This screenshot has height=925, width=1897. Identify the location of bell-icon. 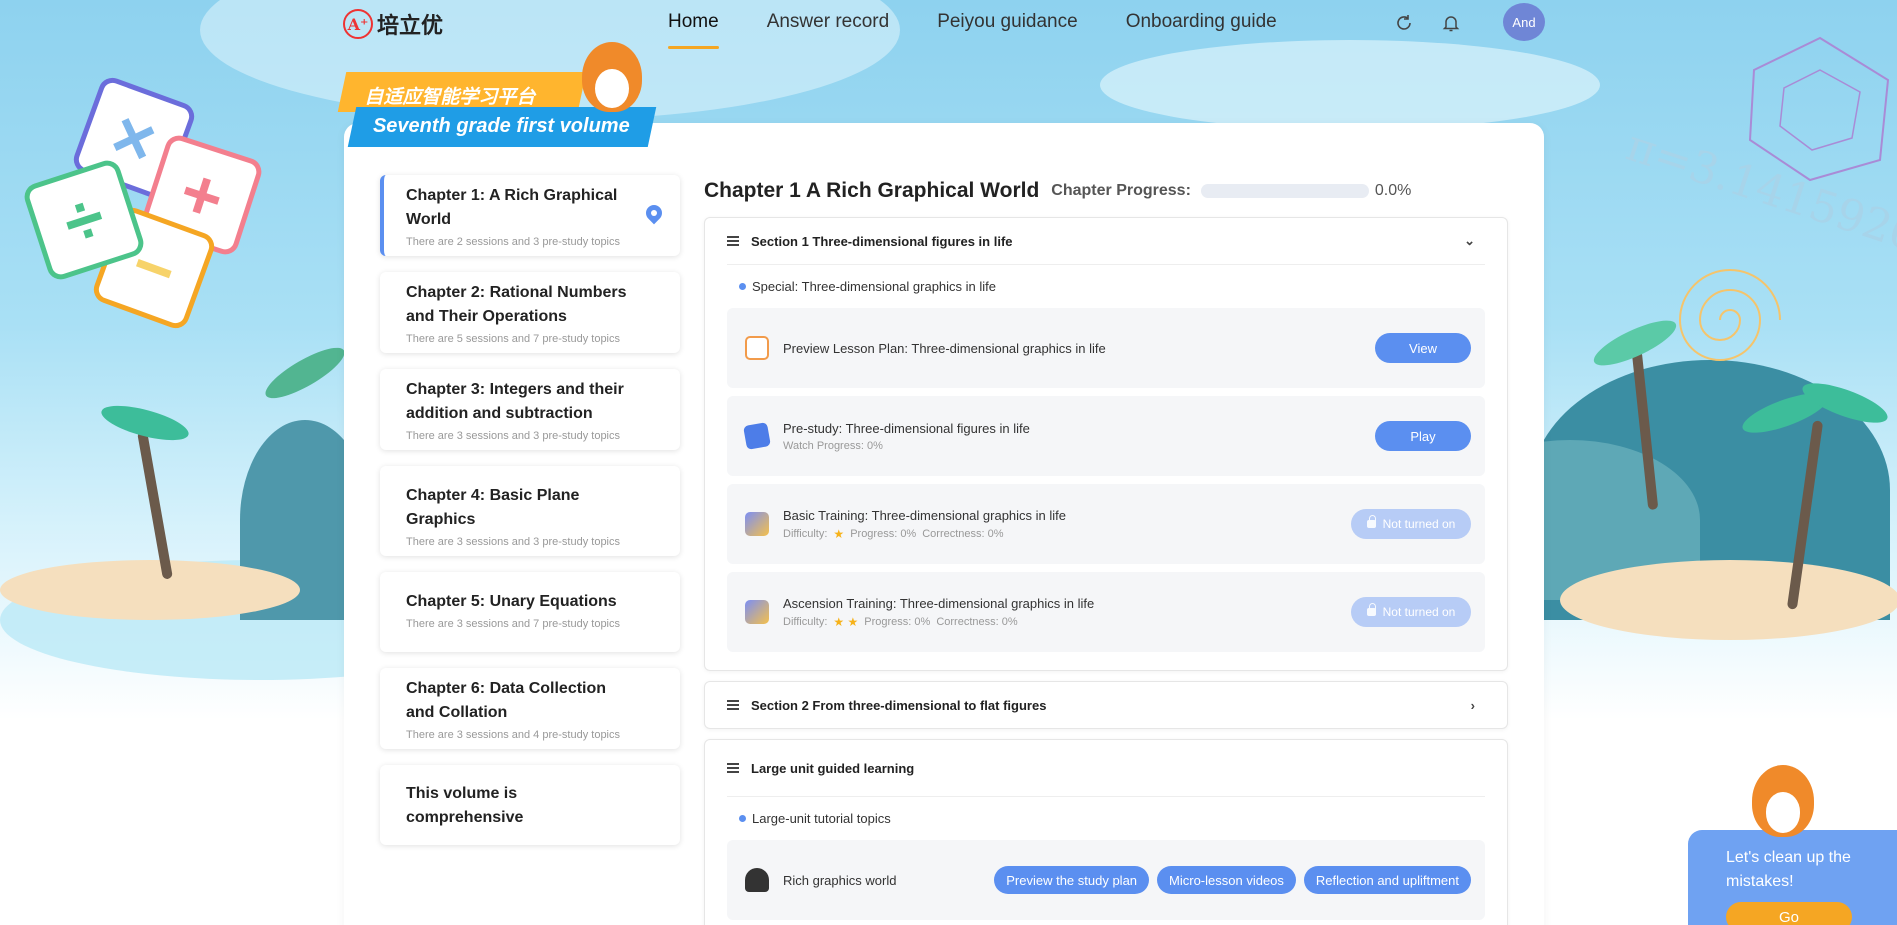
(1451, 23).